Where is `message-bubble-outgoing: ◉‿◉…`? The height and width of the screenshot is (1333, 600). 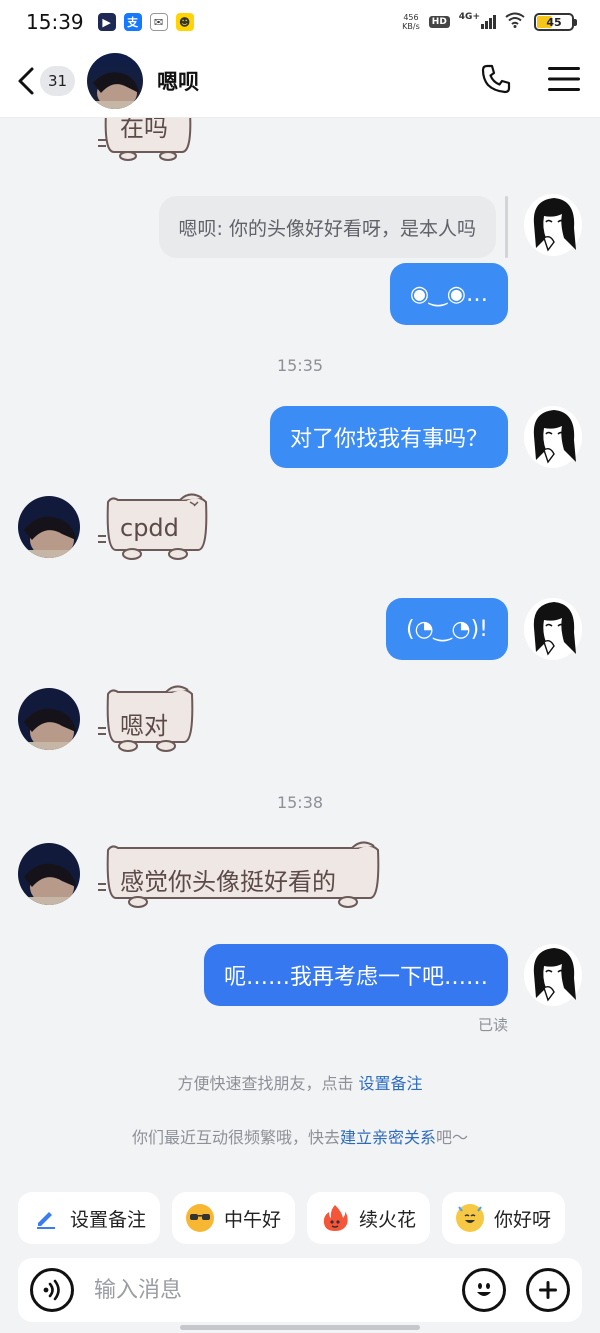
message-bubble-outgoing: ◉‿◉… is located at coordinates (448, 294).